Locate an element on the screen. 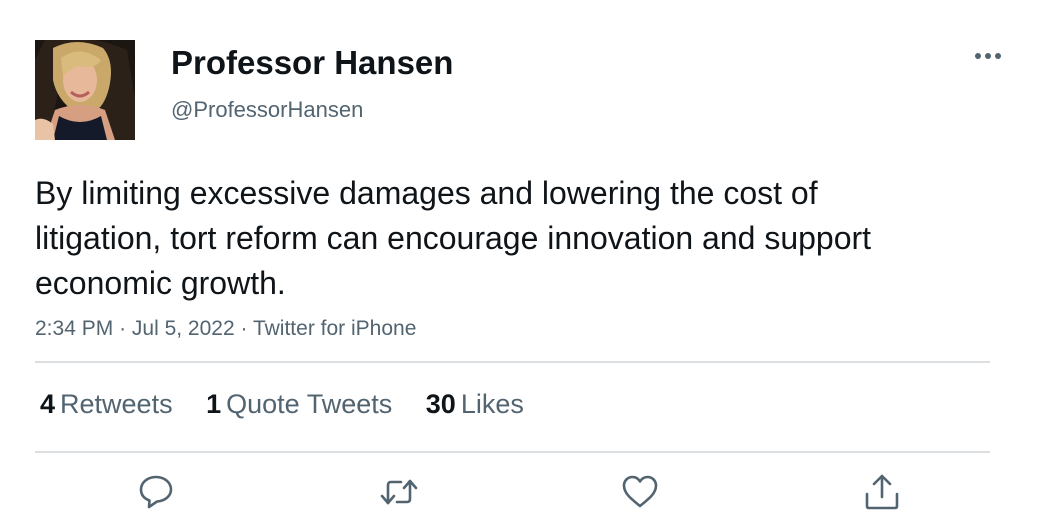 Image resolution: width=1050 pixels, height=525 pixels. like-button is located at coordinates (640, 492).